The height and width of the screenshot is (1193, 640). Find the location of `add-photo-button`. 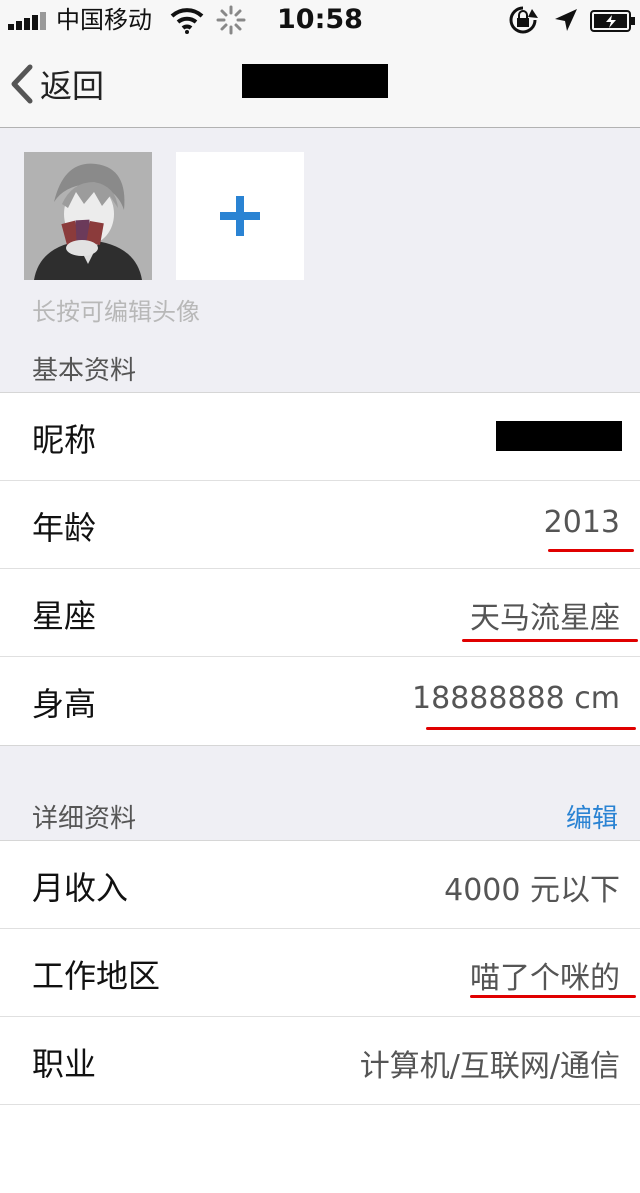

add-photo-button is located at coordinates (240, 216).